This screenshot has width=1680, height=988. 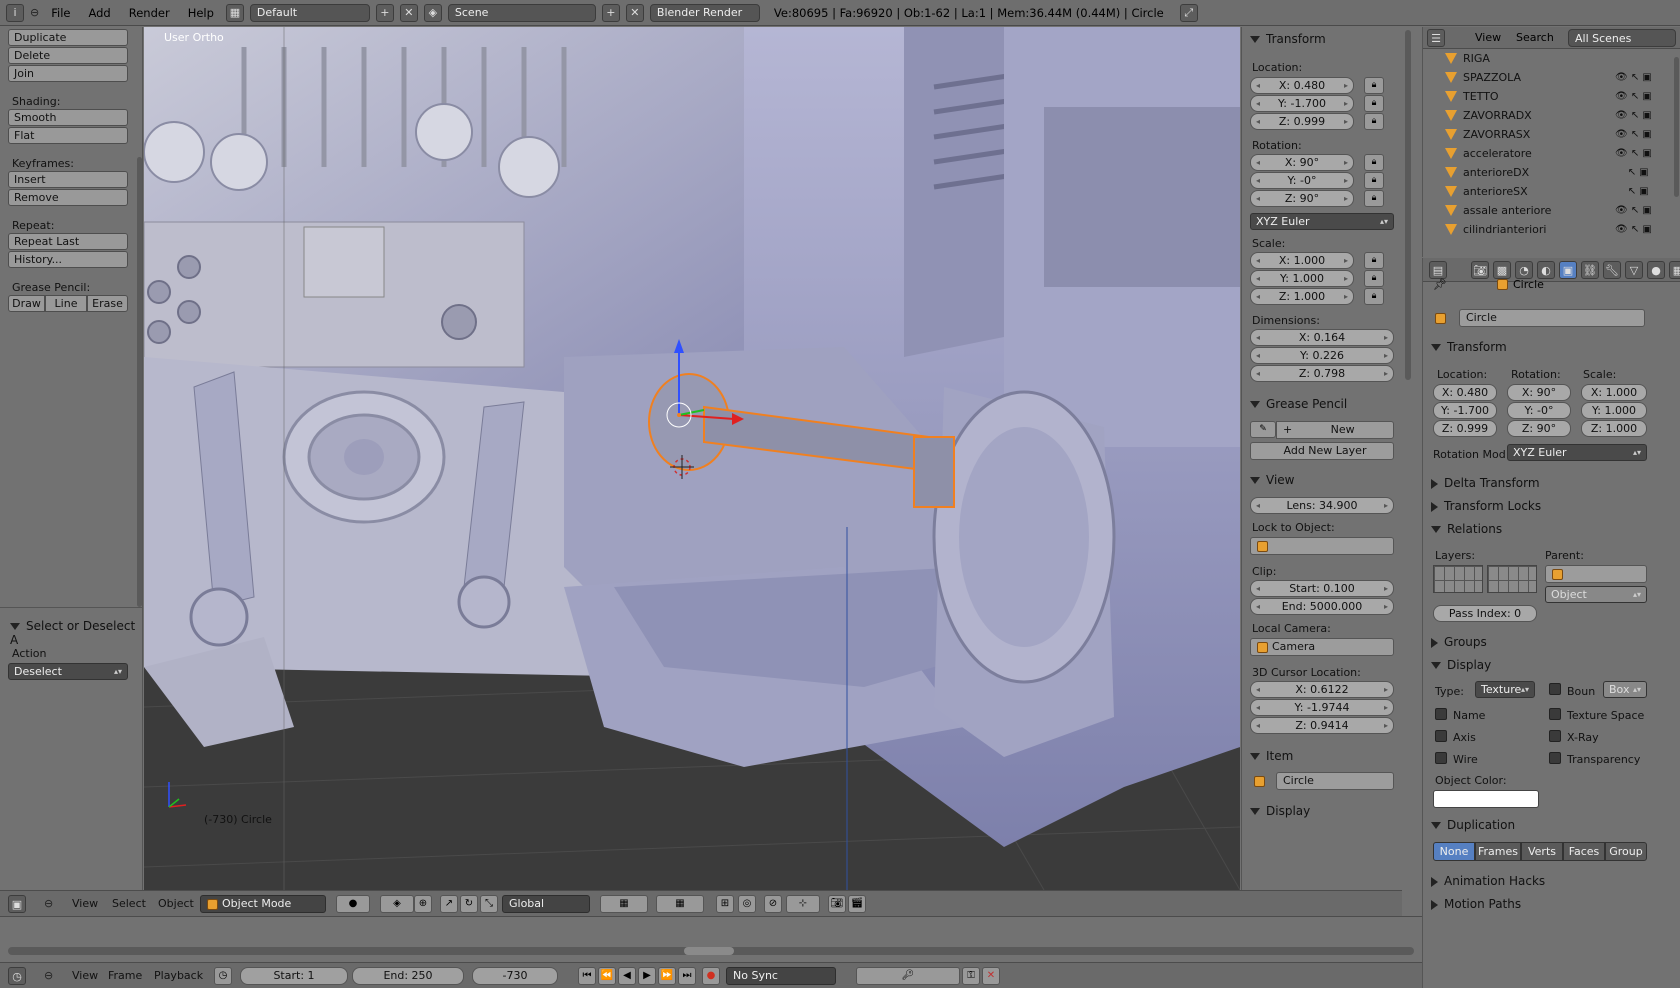 What do you see at coordinates (1676, 127) in the screenshot?
I see `outliner-scrollbar` at bounding box center [1676, 127].